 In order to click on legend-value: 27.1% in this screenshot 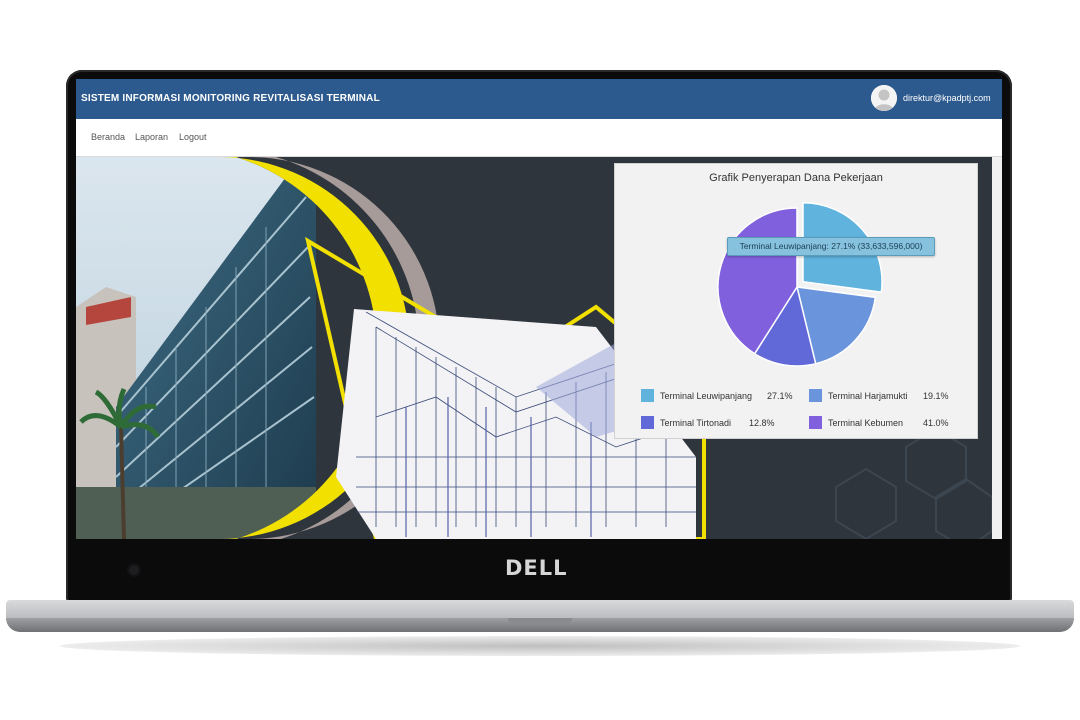, I will do `click(780, 396)`.